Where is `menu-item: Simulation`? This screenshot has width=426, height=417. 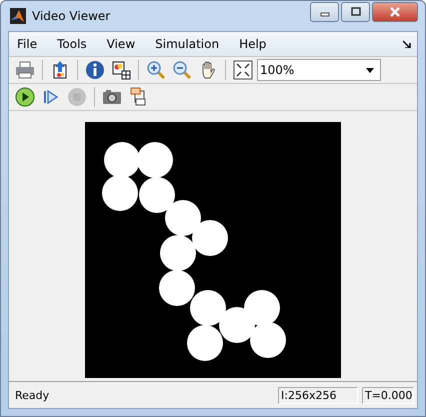
menu-item: Simulation is located at coordinates (187, 44).